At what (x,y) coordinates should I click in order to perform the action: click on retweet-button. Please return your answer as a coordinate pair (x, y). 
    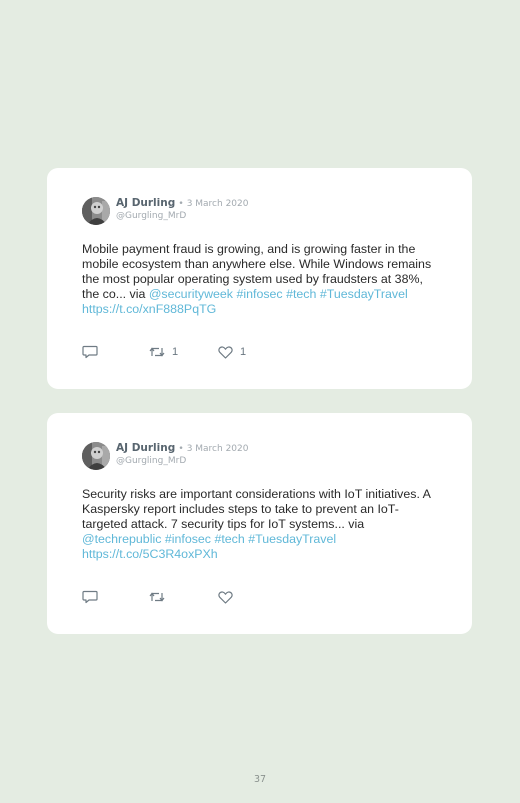
    Looking at the image, I should click on (160, 597).